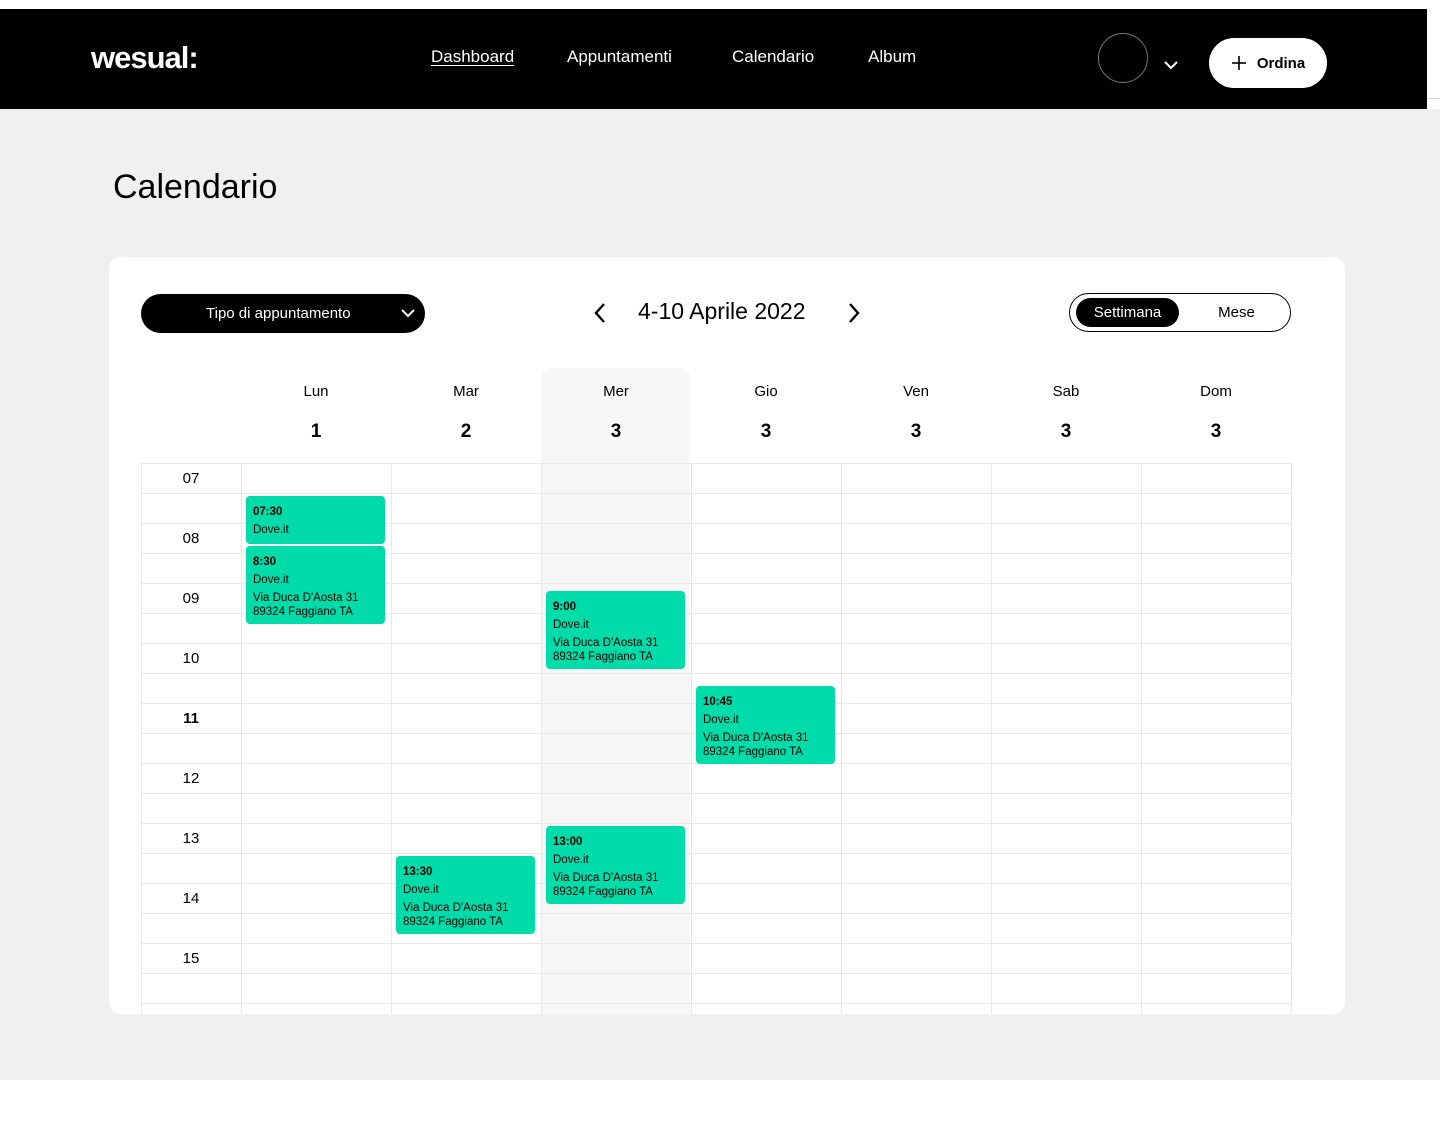 The image size is (1440, 1141). What do you see at coordinates (916, 391) in the screenshot?
I see `day-name: Ven` at bounding box center [916, 391].